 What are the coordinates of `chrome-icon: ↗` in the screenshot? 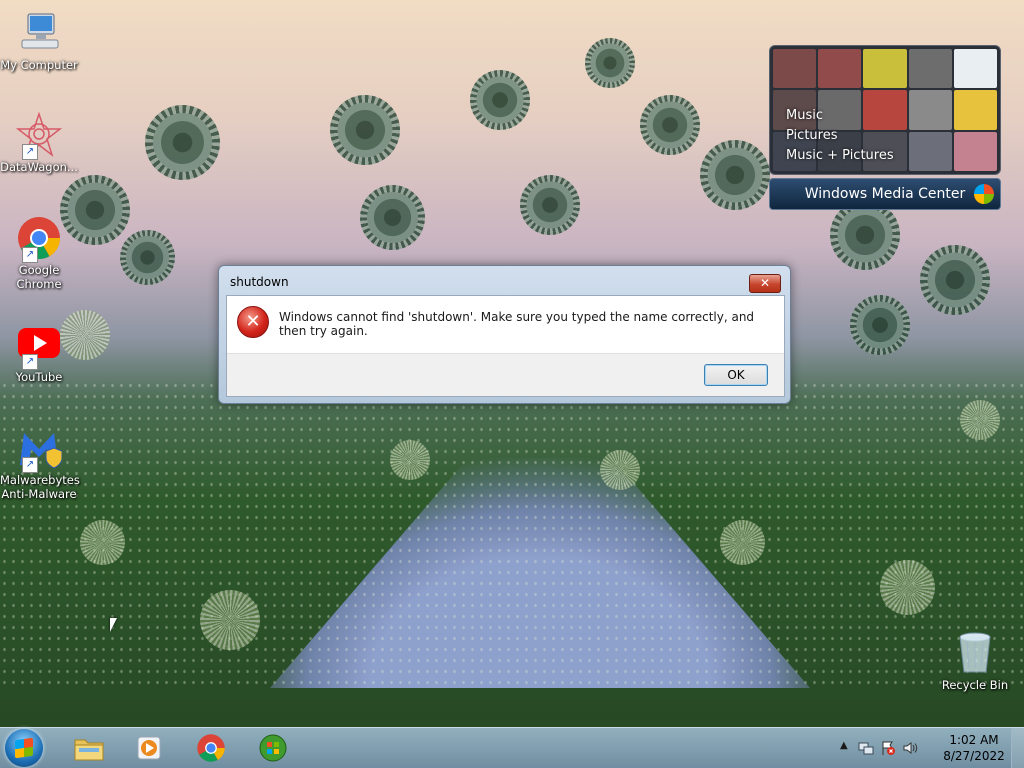 It's located at (39, 239).